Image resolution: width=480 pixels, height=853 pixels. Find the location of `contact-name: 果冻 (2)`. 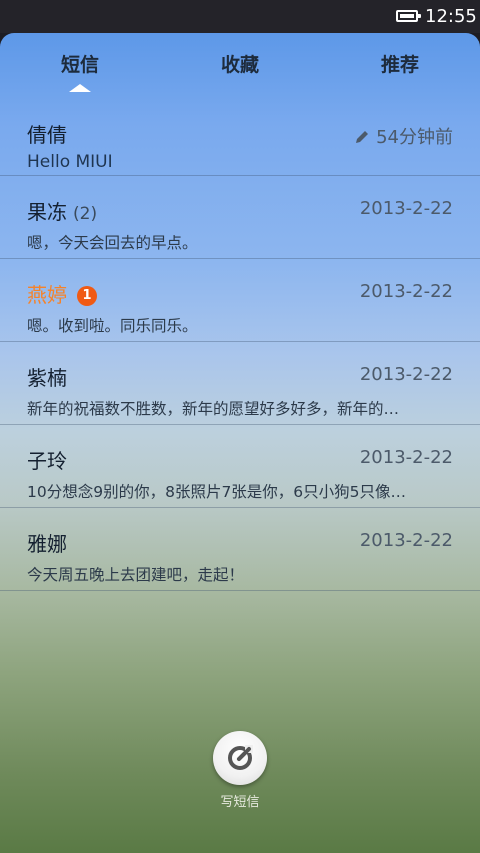

contact-name: 果冻 (2) is located at coordinates (62, 210).